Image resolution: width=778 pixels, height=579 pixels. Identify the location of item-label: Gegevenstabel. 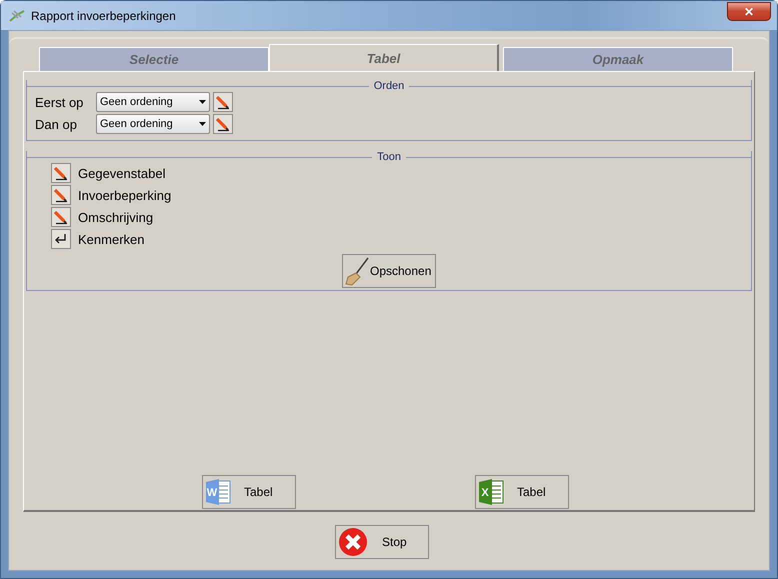
(122, 173).